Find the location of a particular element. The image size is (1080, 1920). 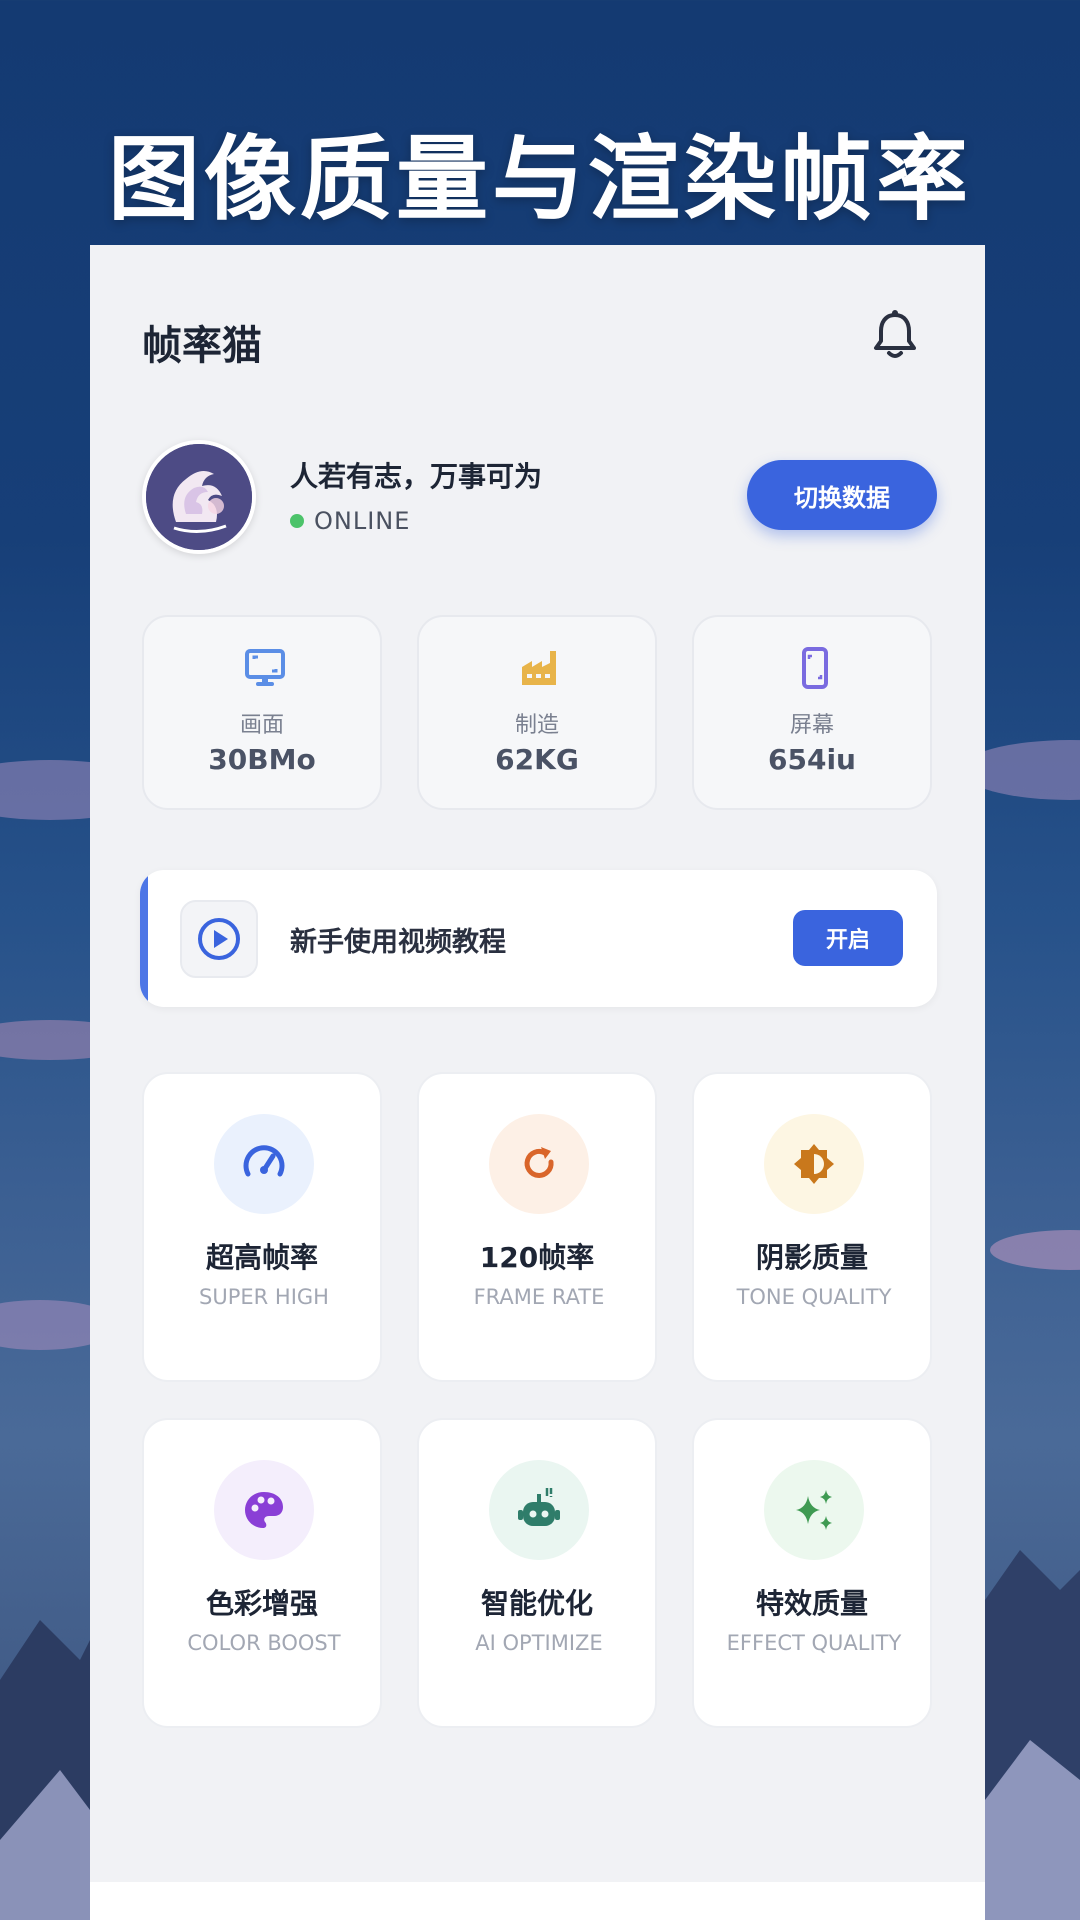

play-icon is located at coordinates (219, 939).